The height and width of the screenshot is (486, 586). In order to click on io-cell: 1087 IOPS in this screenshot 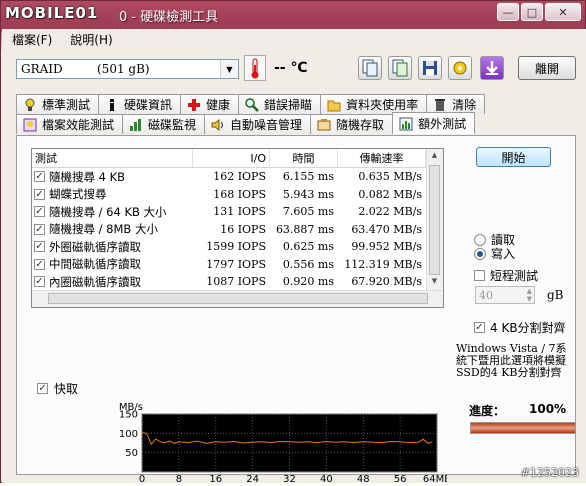, I will do `click(236, 282)`.